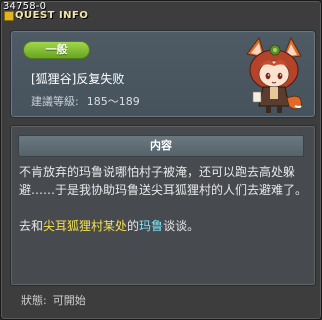  Describe the element at coordinates (52, 15) in the screenshot. I see `window-title: QUEST INFO` at that location.